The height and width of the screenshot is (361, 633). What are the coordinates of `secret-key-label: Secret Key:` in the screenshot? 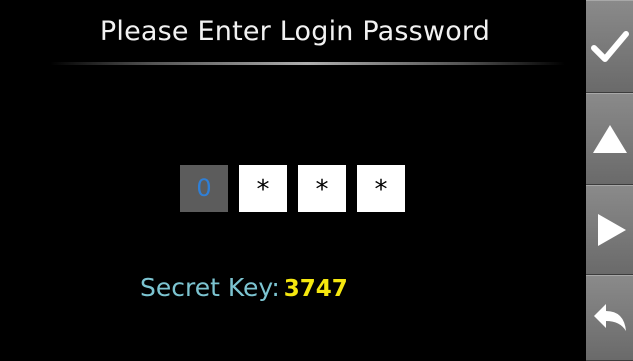 It's located at (210, 287).